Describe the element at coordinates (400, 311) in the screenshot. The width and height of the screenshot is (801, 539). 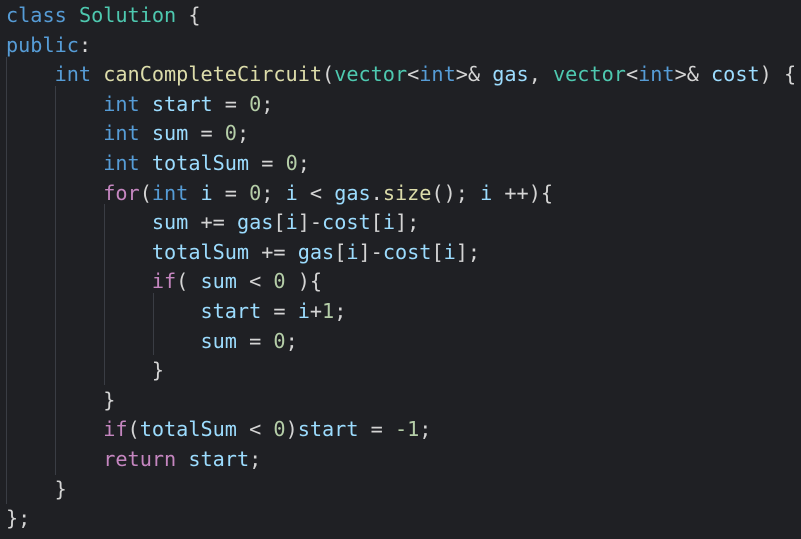
I see `code-line: start = i+1;` at that location.